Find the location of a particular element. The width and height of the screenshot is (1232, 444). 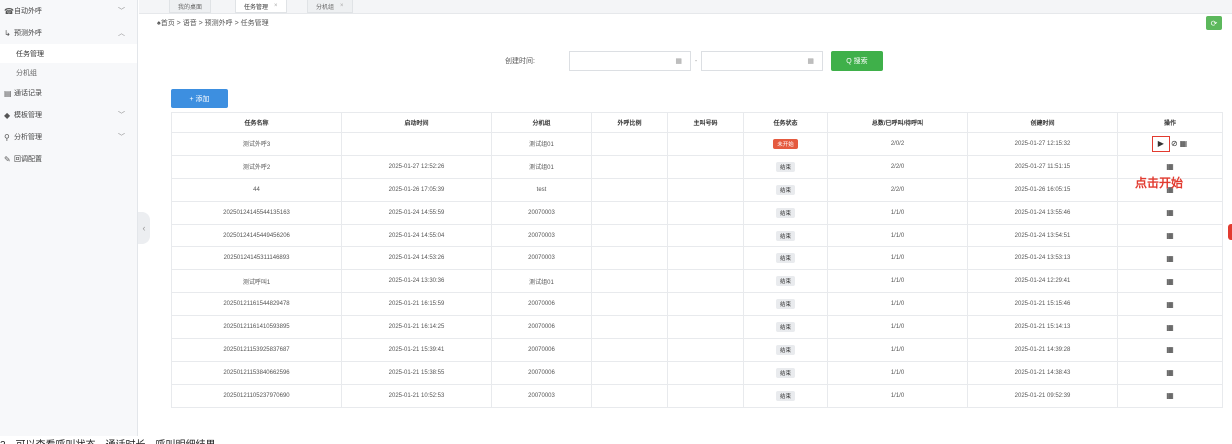

table-cell: 2025-01-21 14:38:43 is located at coordinates (1042, 372).